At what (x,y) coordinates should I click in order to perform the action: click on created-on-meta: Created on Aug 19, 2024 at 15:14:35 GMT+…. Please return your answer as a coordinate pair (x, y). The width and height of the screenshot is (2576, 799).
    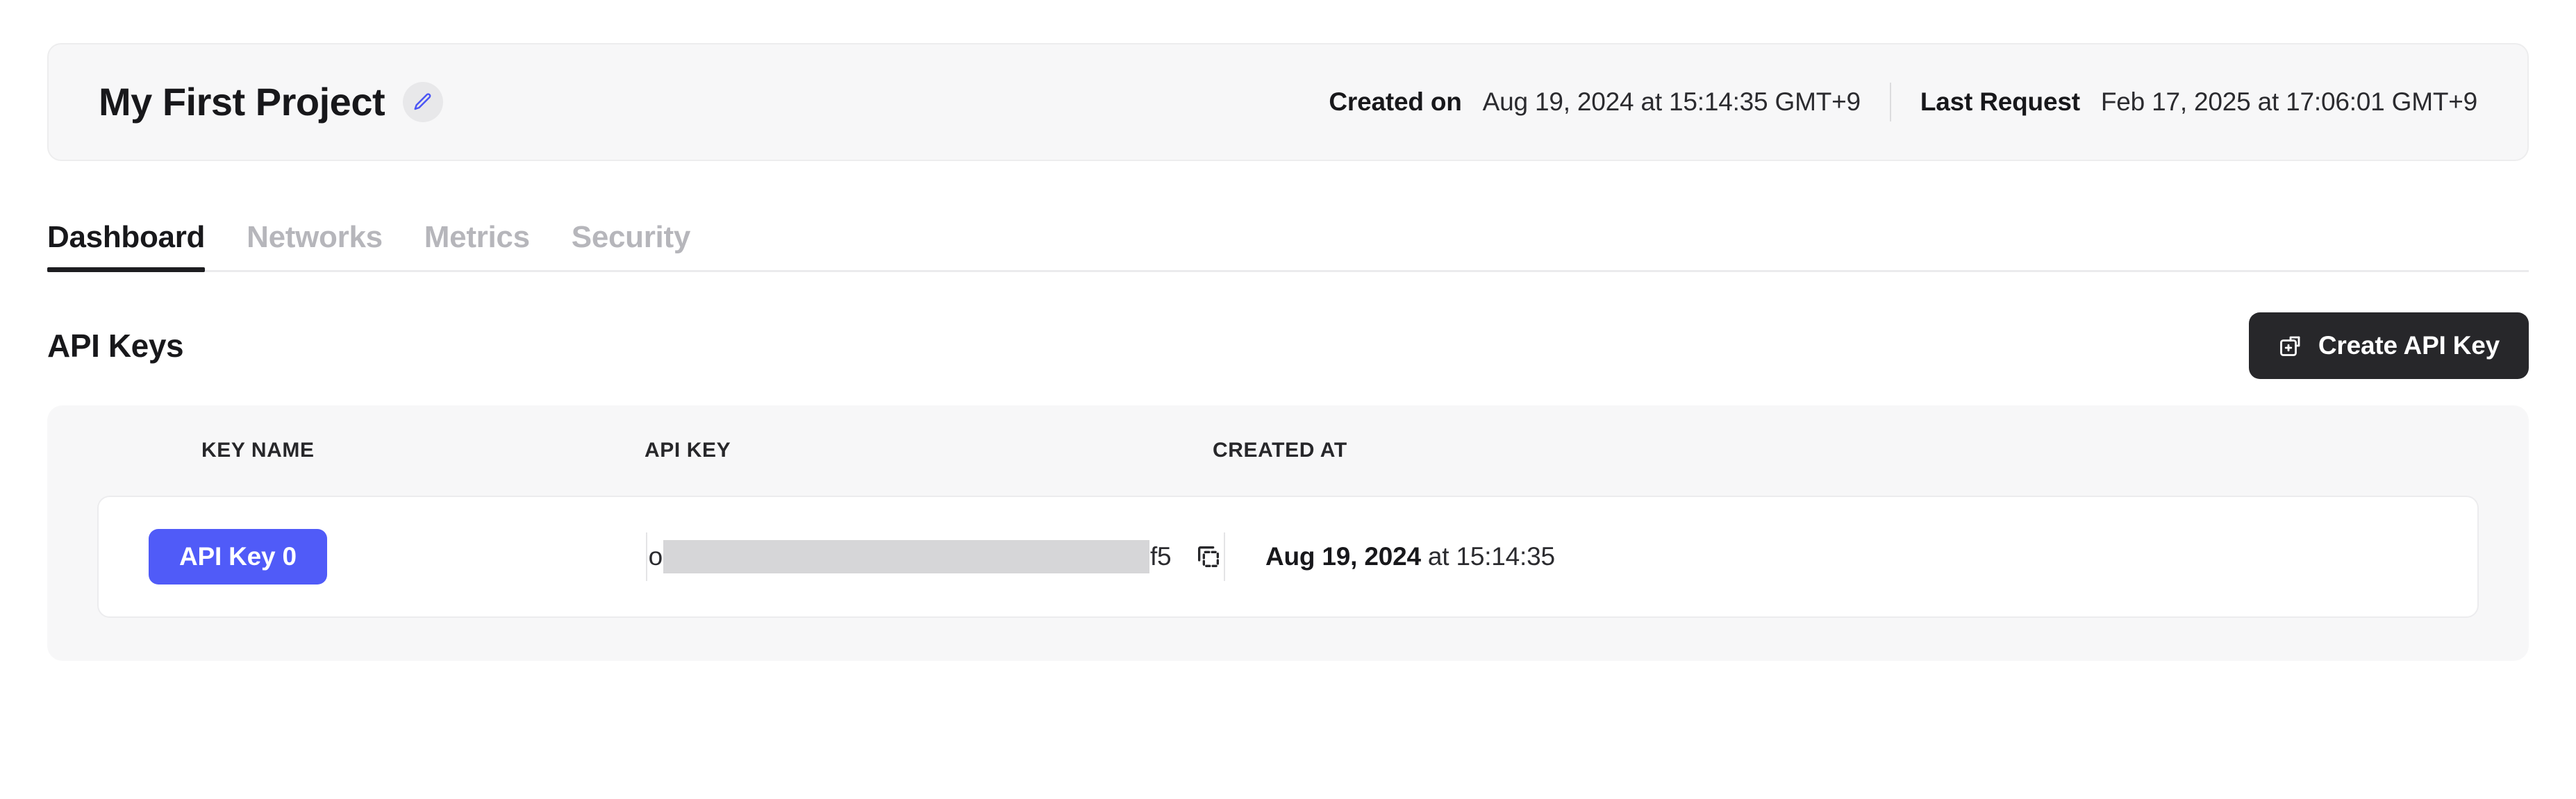
    Looking at the image, I should click on (1595, 102).